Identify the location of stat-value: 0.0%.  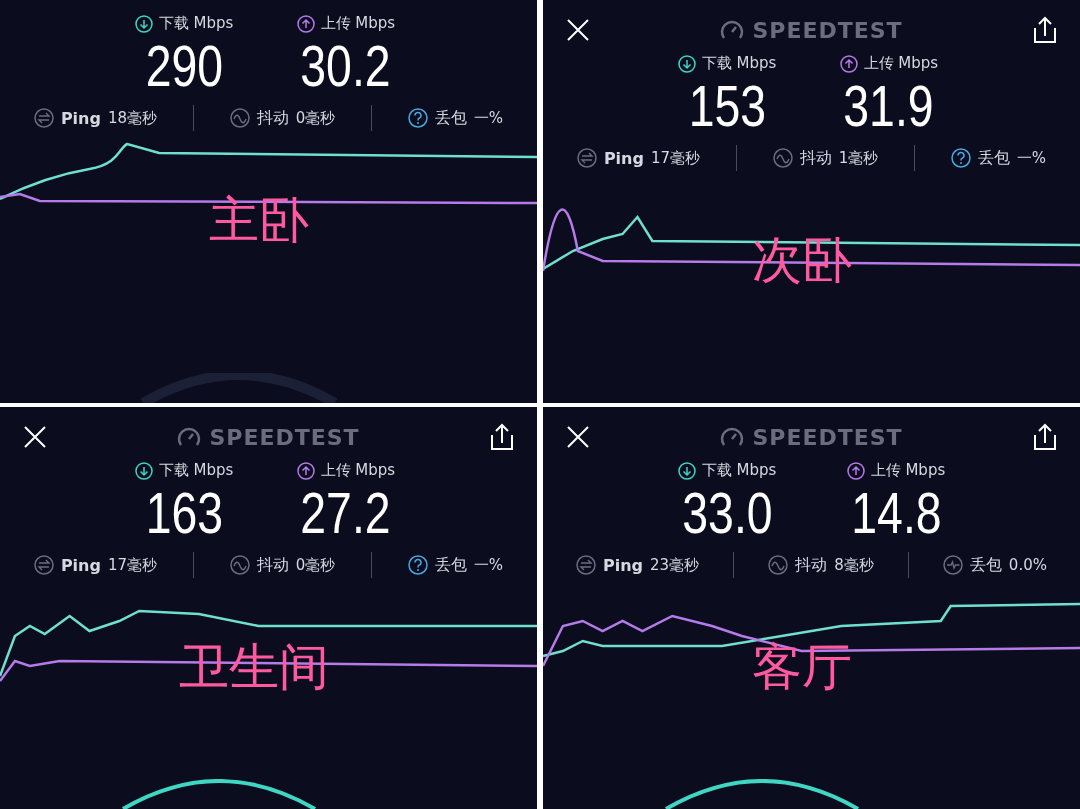
(1027, 565).